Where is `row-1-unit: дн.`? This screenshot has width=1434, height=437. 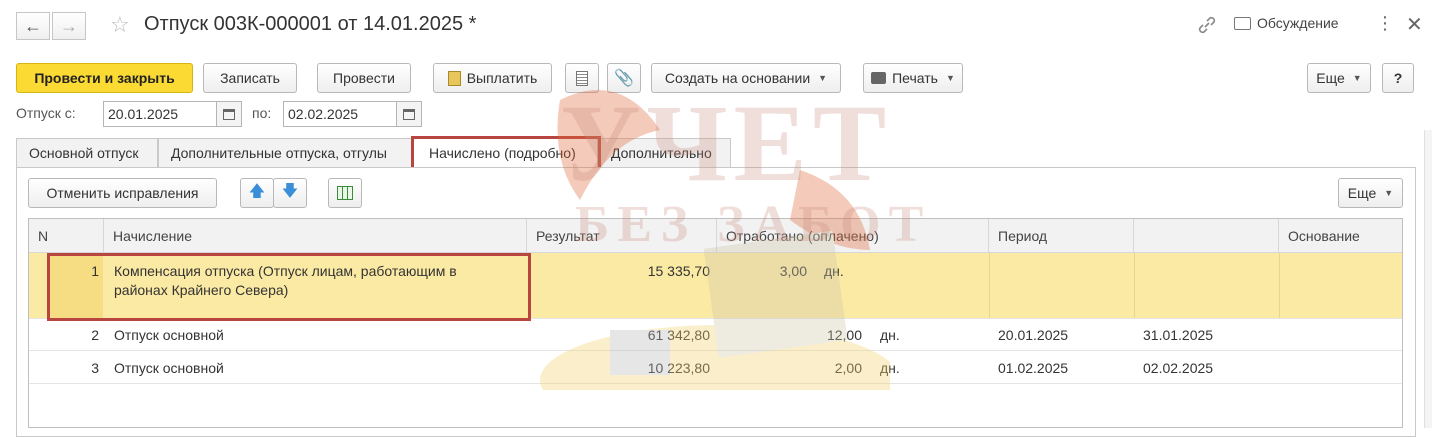 row-1-unit: дн. is located at coordinates (834, 271).